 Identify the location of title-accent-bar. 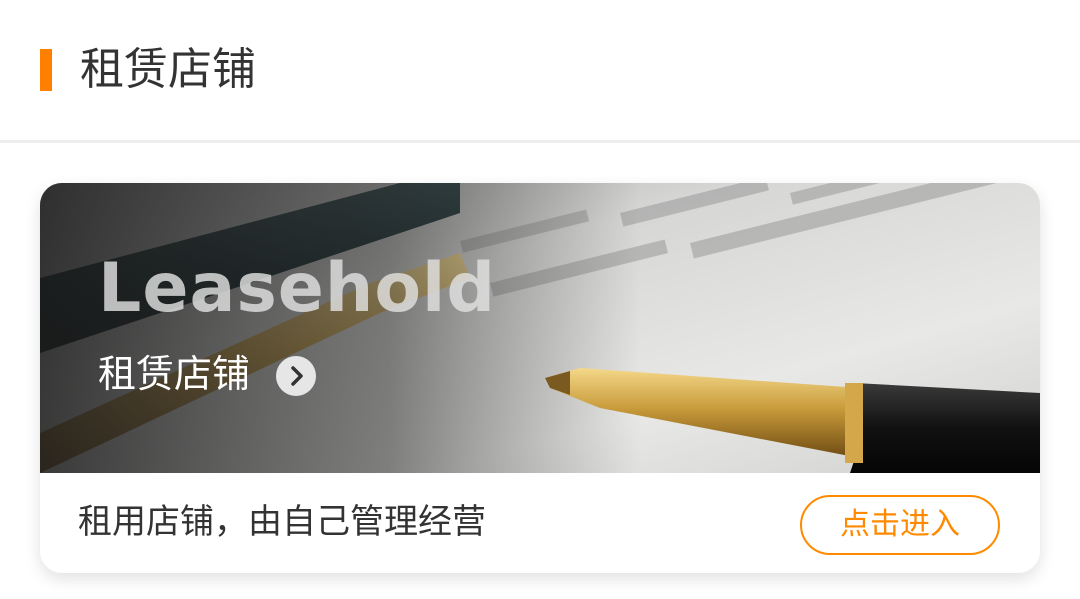
(46, 70).